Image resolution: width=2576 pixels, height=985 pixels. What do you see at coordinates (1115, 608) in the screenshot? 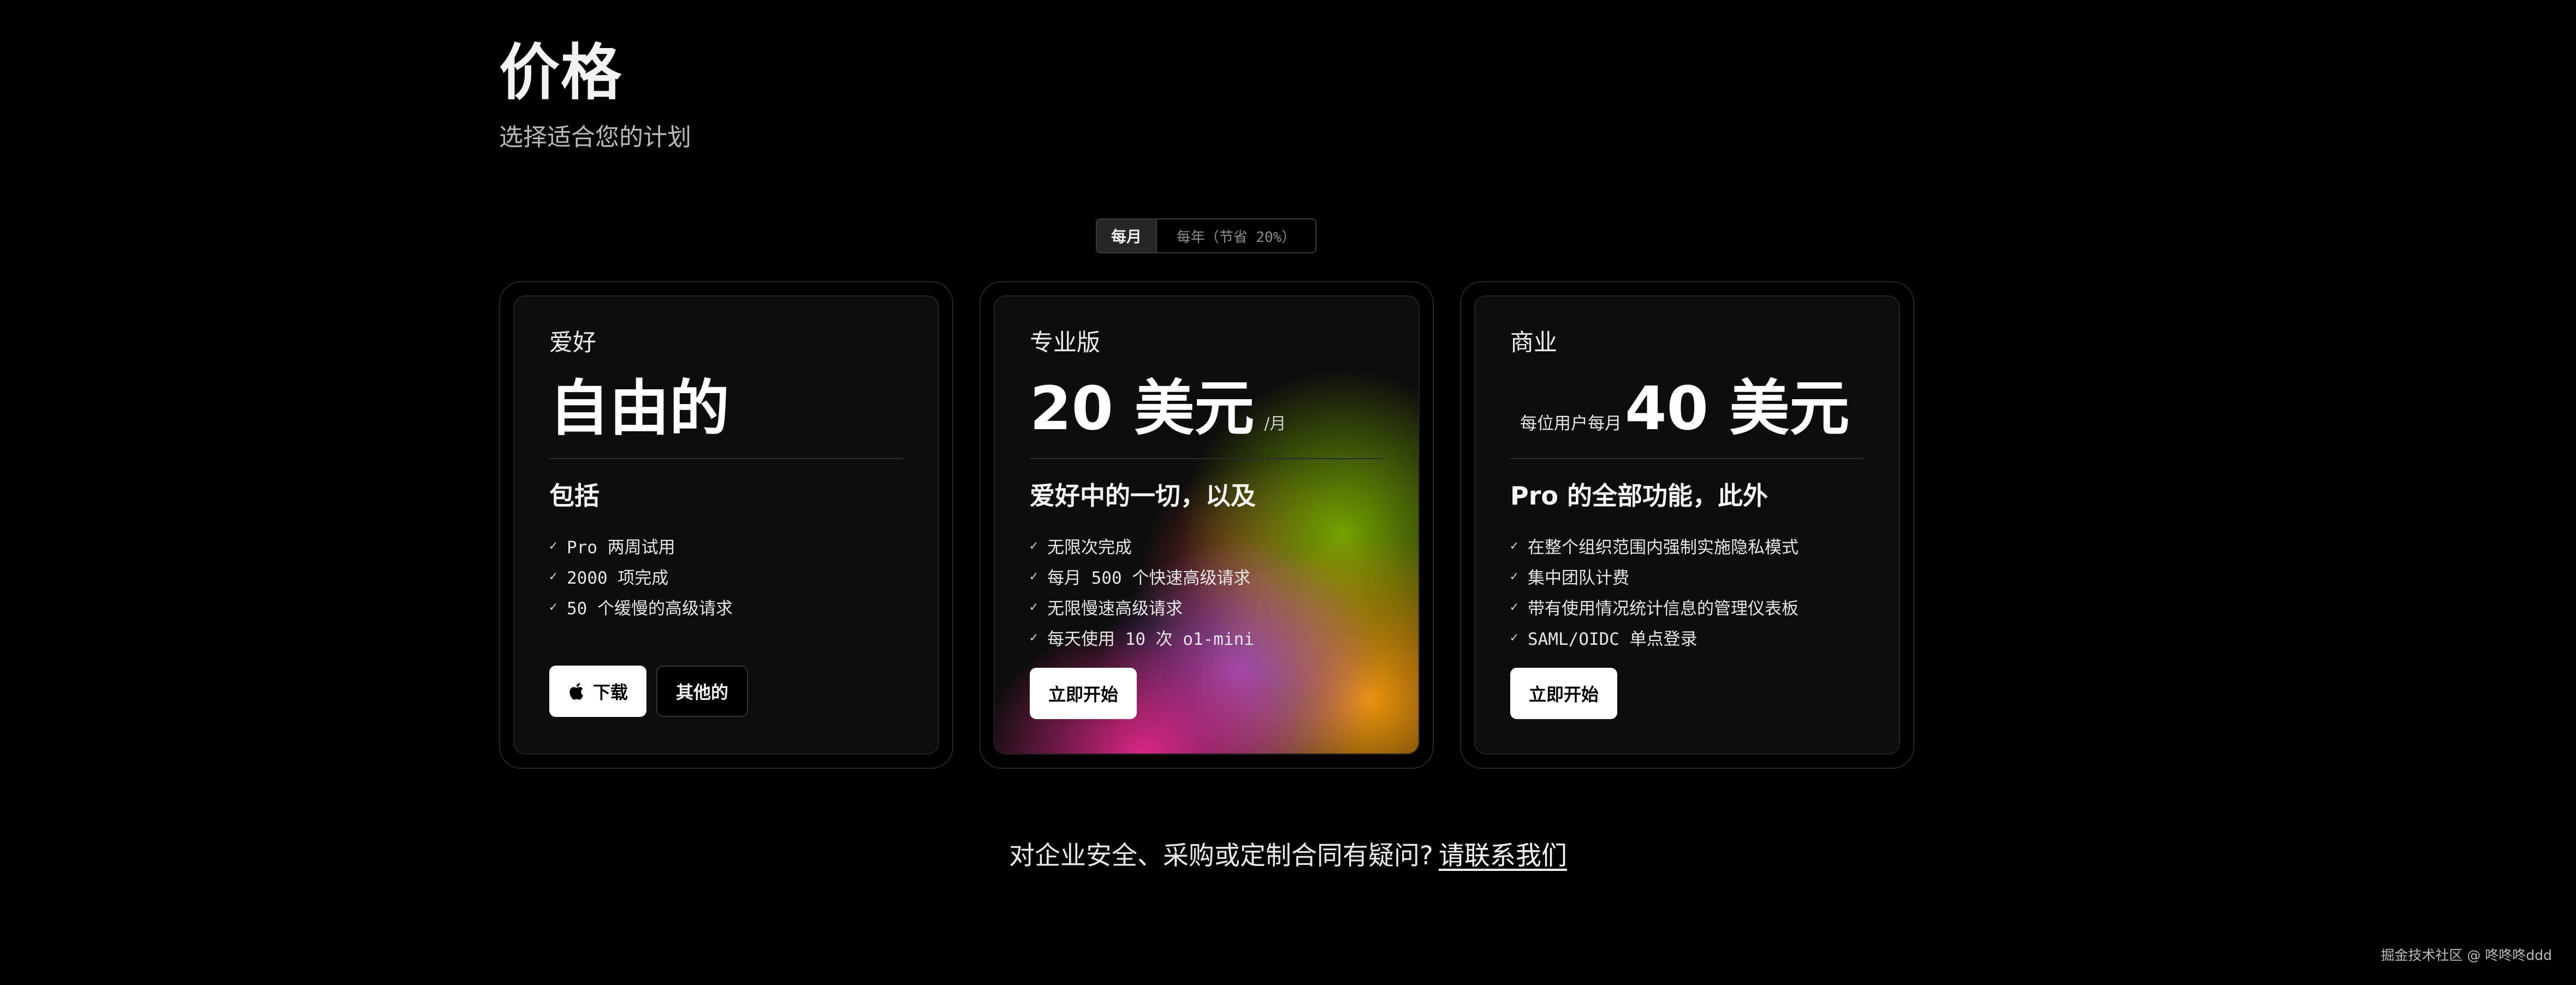
I see `feature-text: 无限慢速高级请求` at bounding box center [1115, 608].